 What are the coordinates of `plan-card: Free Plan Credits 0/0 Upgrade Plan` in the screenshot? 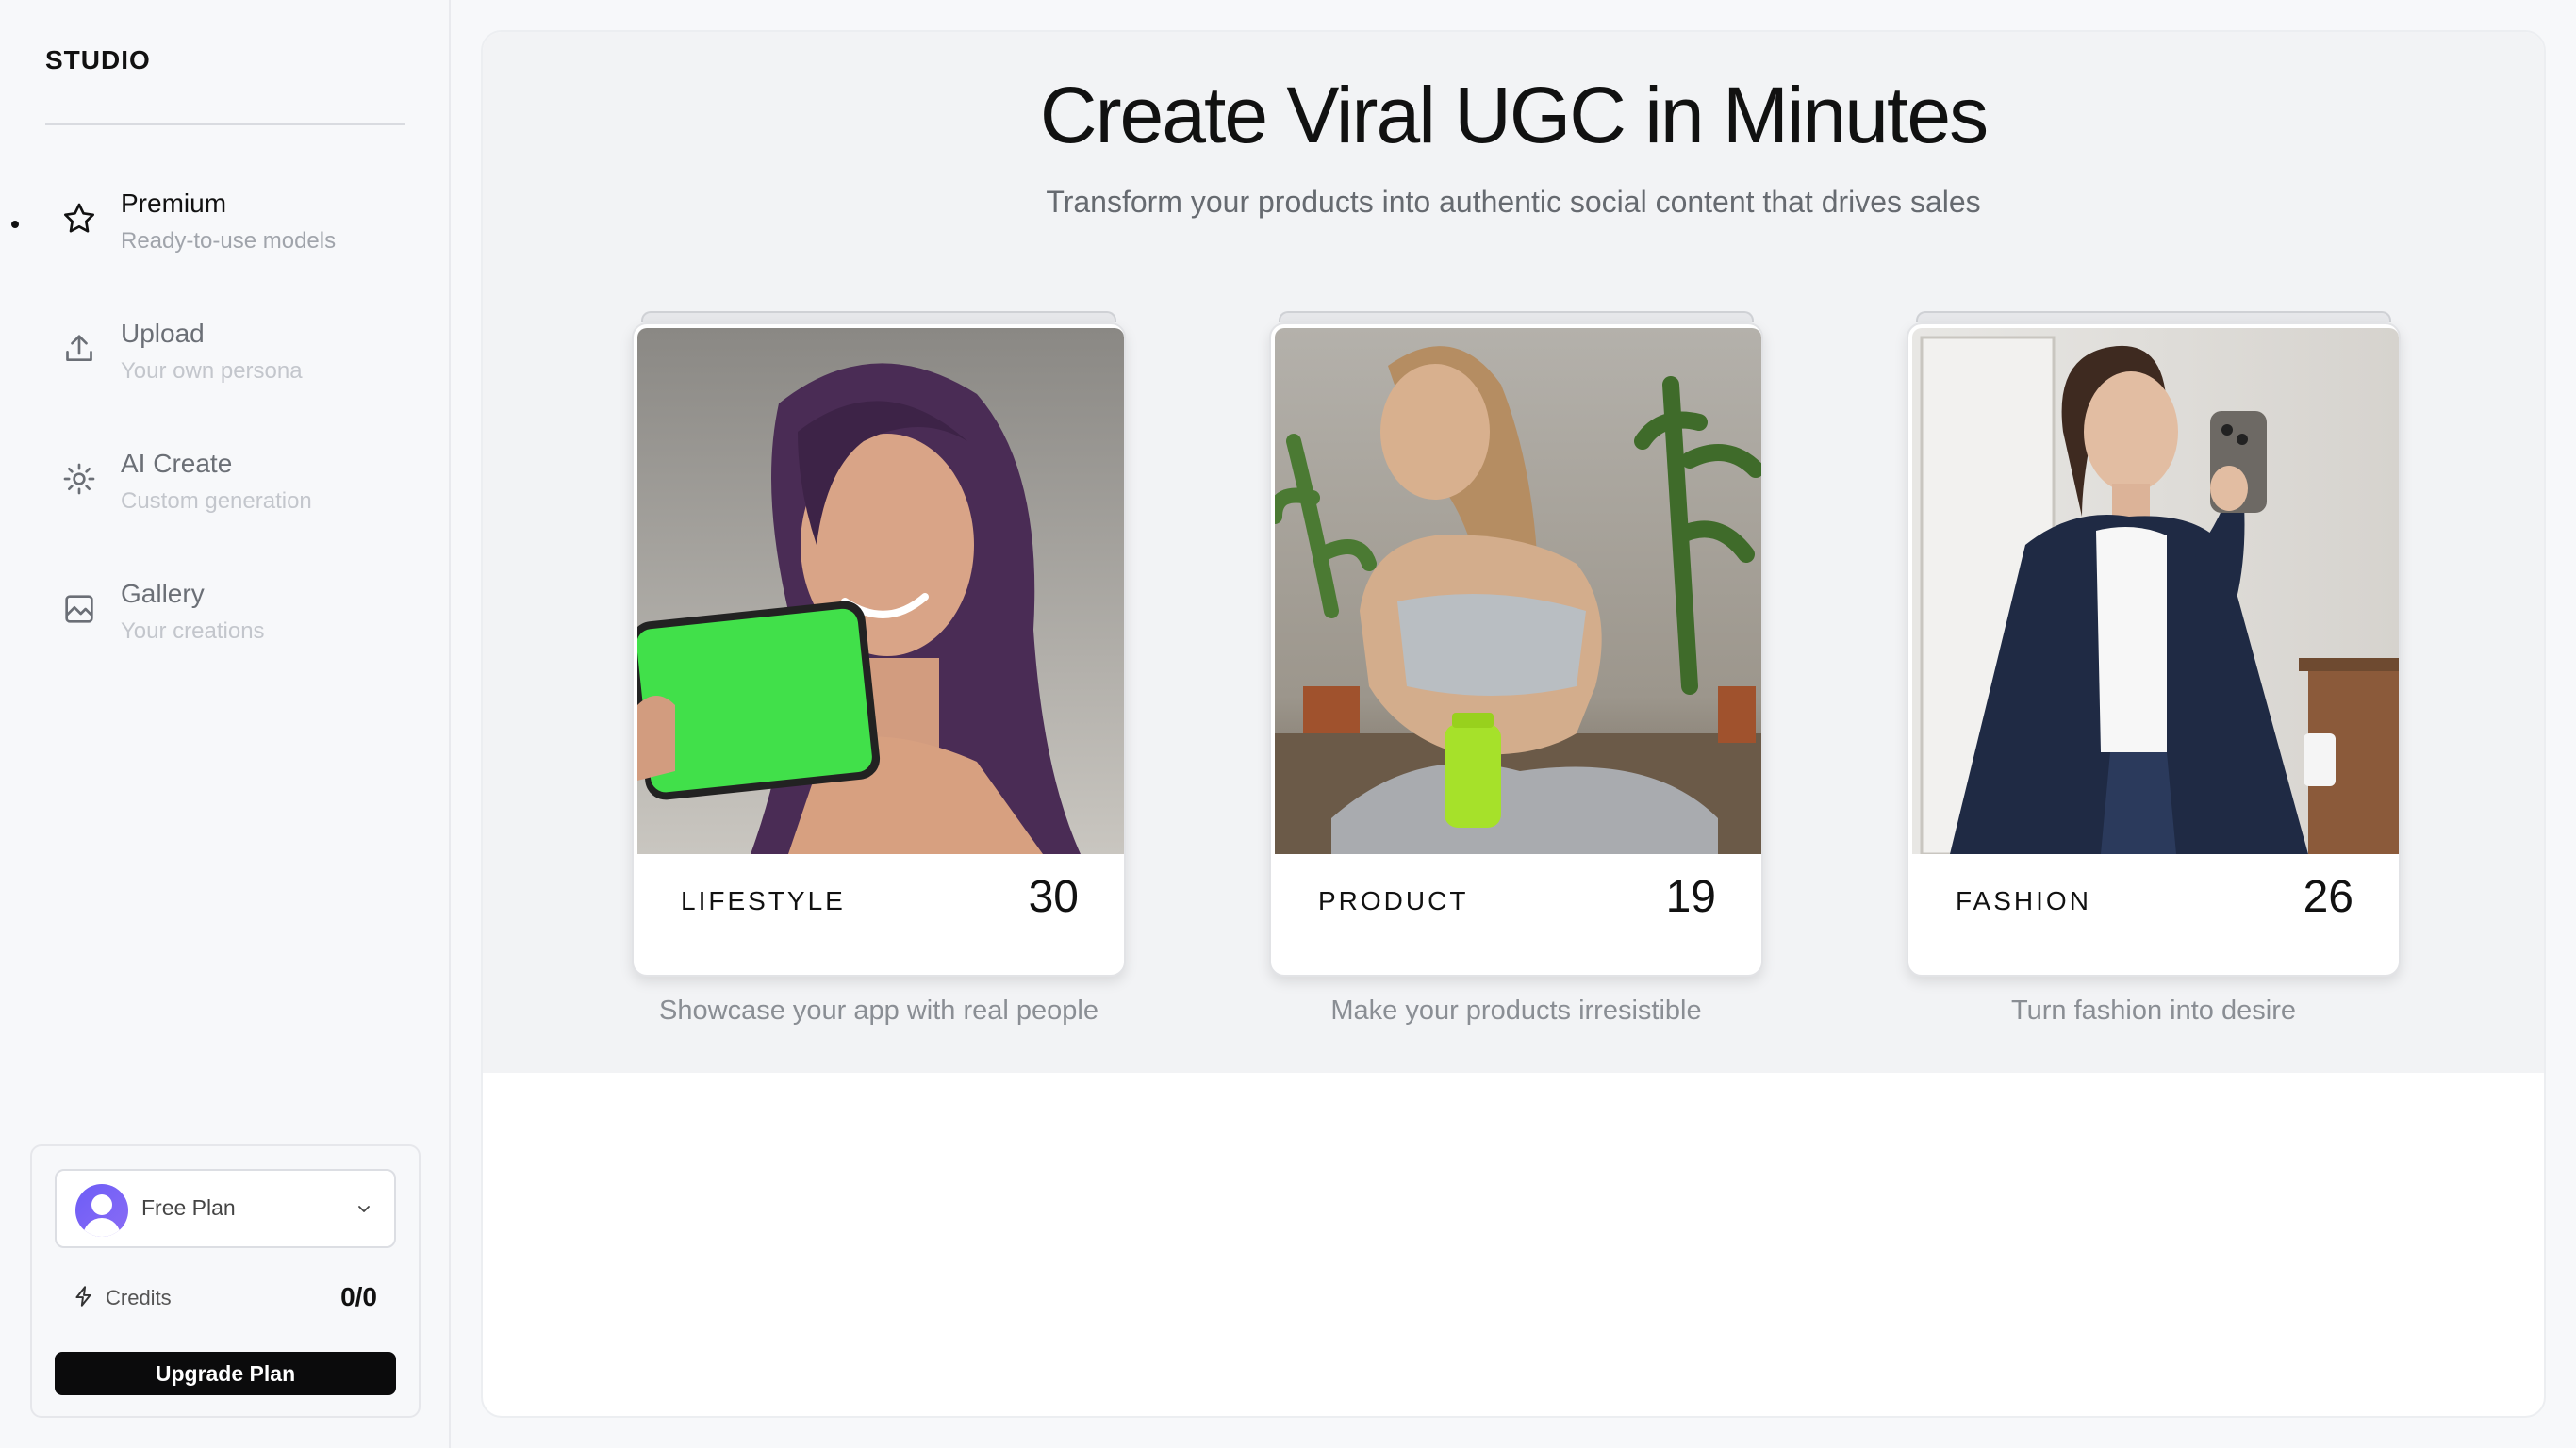 It's located at (225, 1281).